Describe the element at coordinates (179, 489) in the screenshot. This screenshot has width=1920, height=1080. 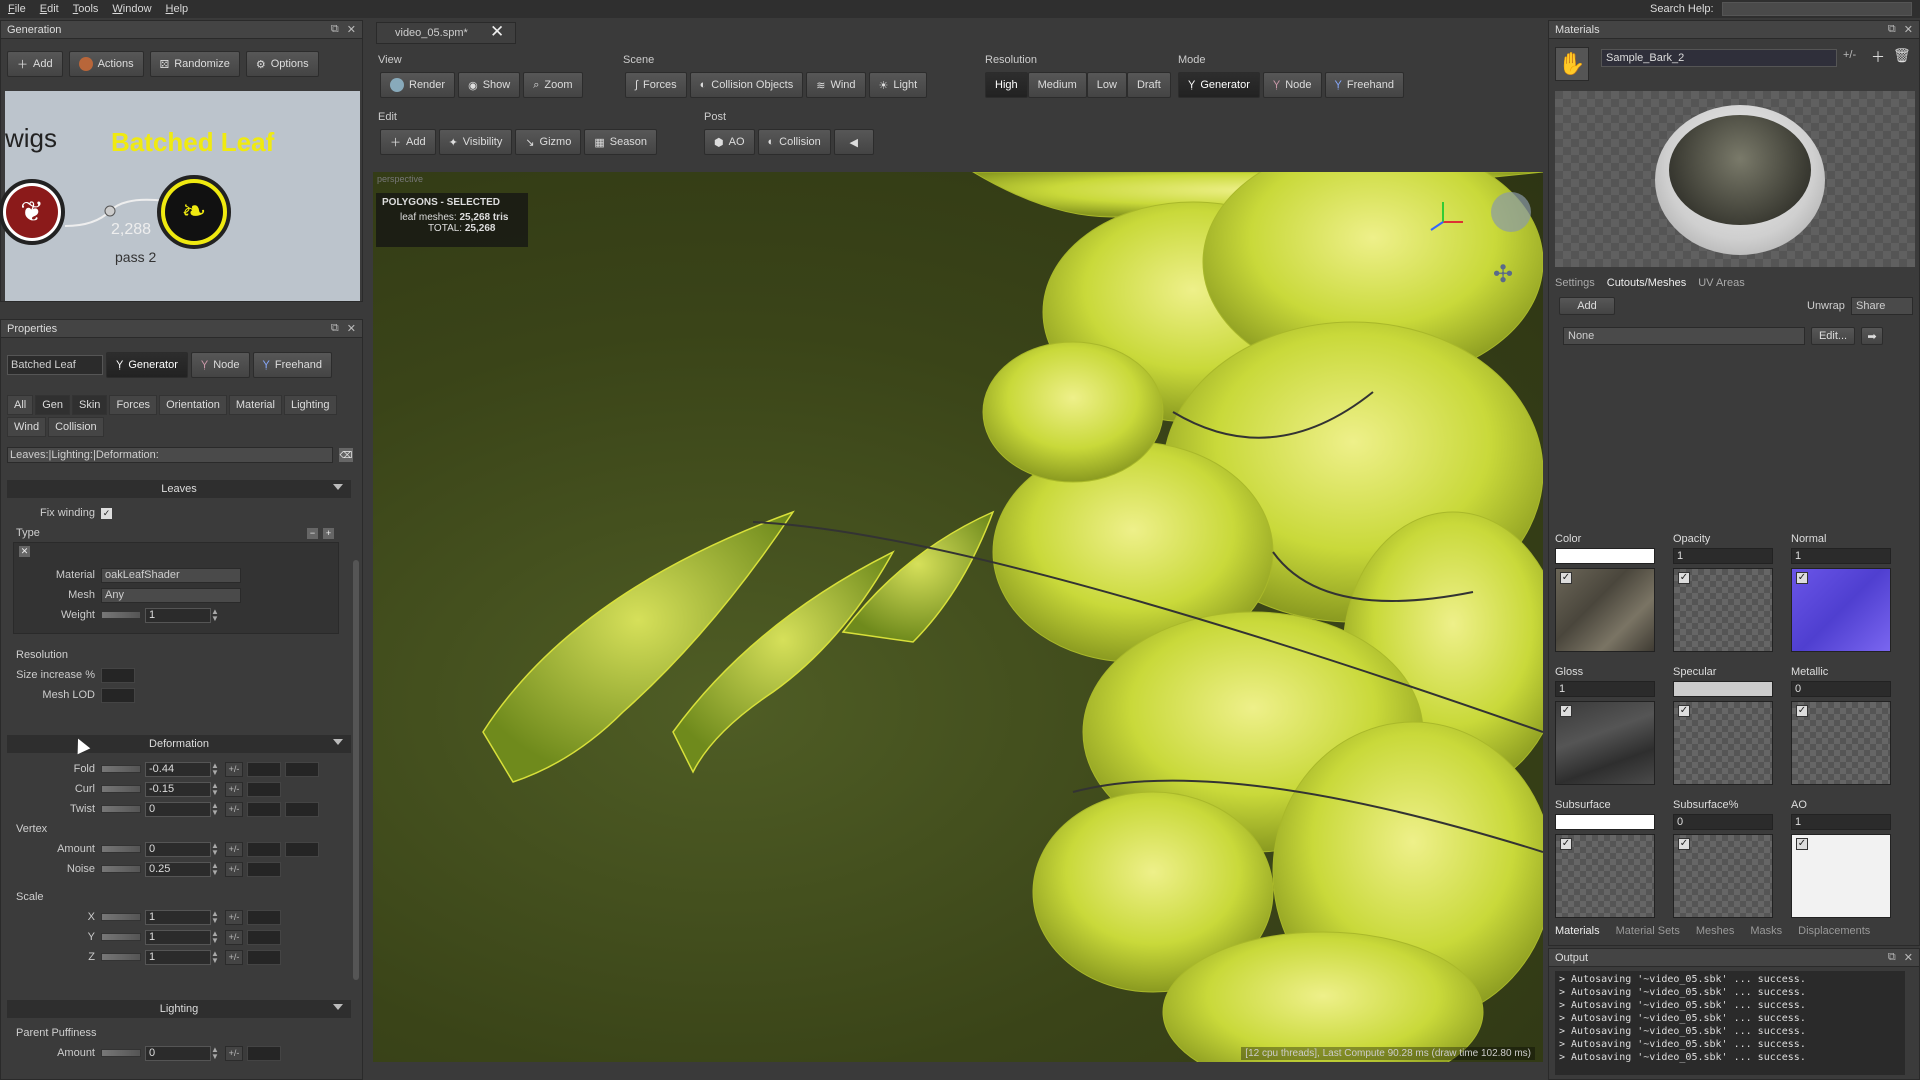
I see `leaves-section-header: Leaves` at that location.